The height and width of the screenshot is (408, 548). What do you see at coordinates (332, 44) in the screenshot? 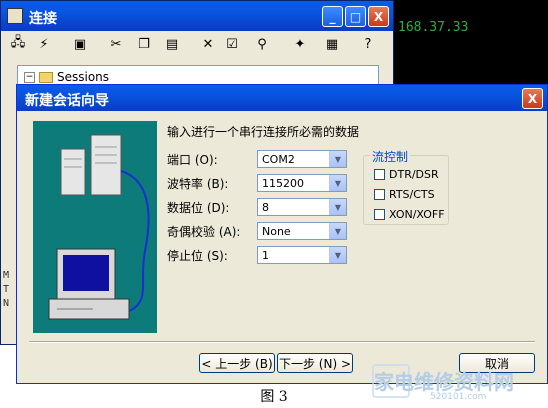
I see `terminal-icon: ▦` at bounding box center [332, 44].